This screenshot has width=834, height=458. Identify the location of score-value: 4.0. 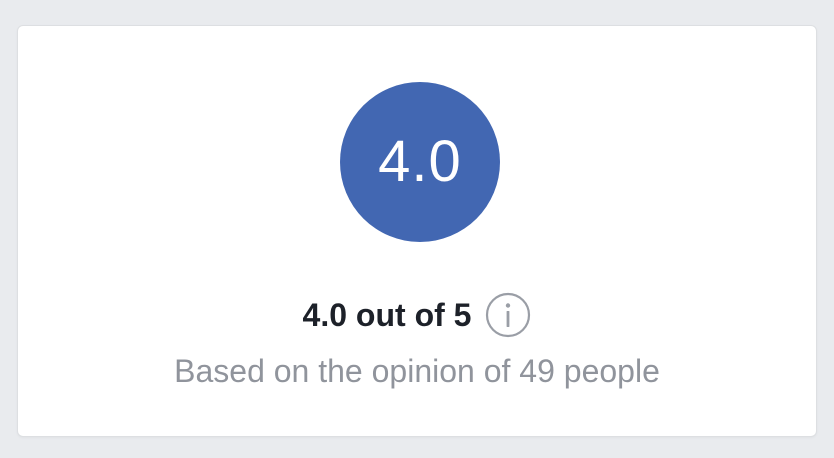
(420, 161).